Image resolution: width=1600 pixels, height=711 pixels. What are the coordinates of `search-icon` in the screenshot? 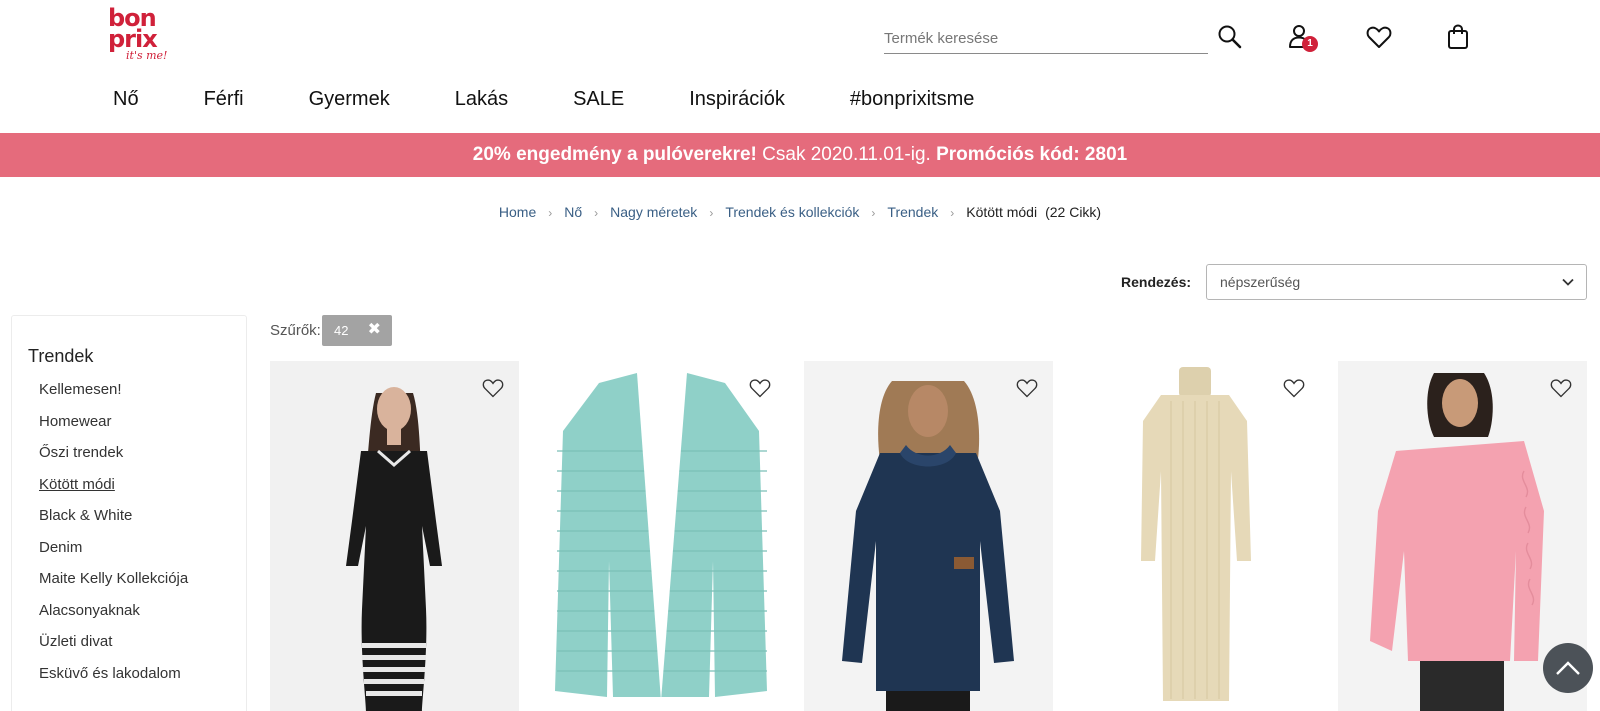 It's located at (1230, 37).